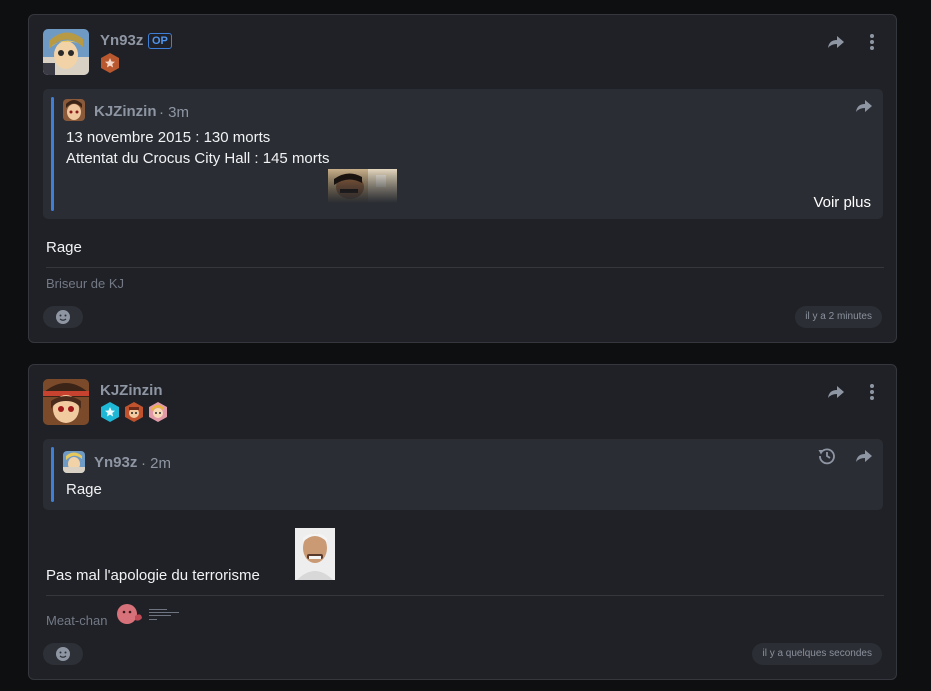  What do you see at coordinates (77, 620) in the screenshot?
I see `signature: Meat-chan` at bounding box center [77, 620].